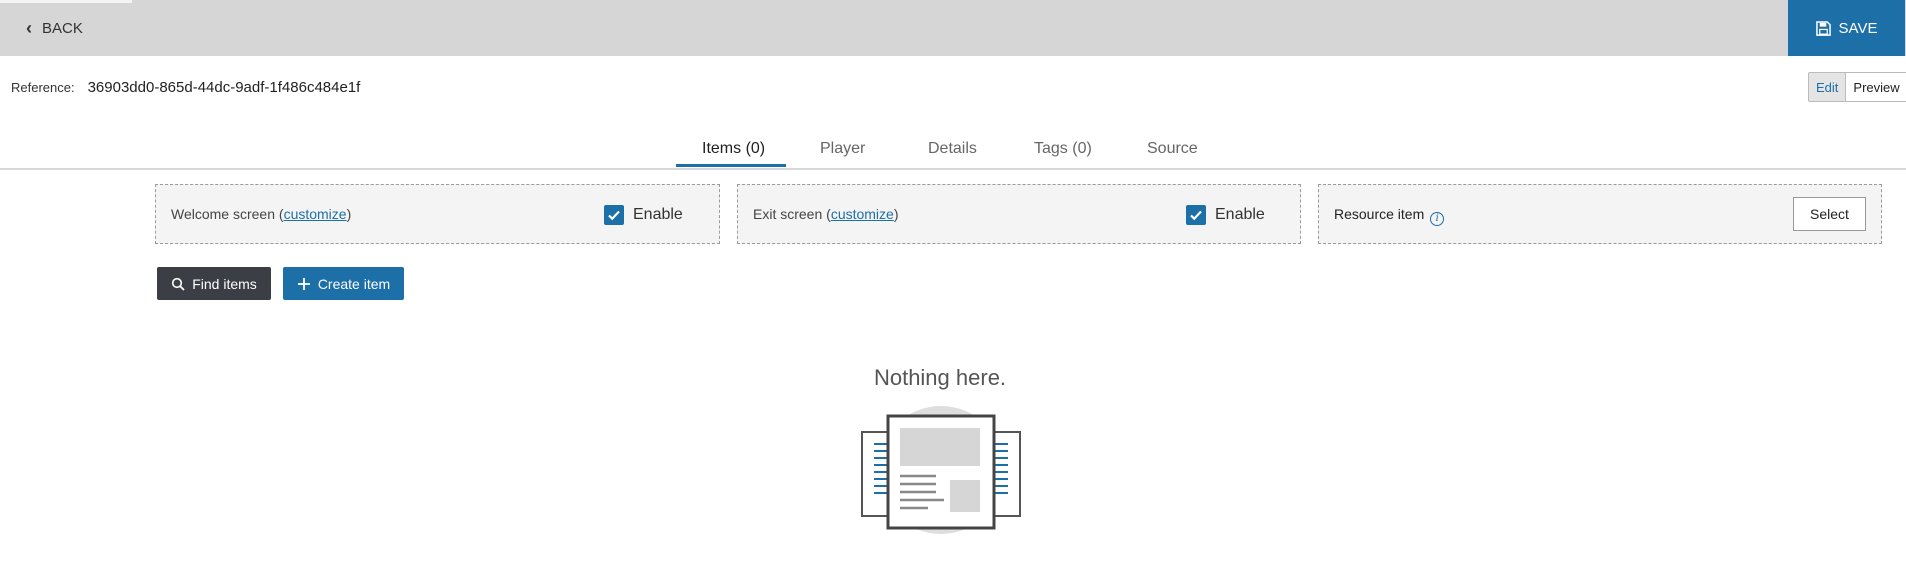  What do you see at coordinates (437, 214) in the screenshot?
I see `welcome-screen-panel: Welcome screen (customize) Enable` at bounding box center [437, 214].